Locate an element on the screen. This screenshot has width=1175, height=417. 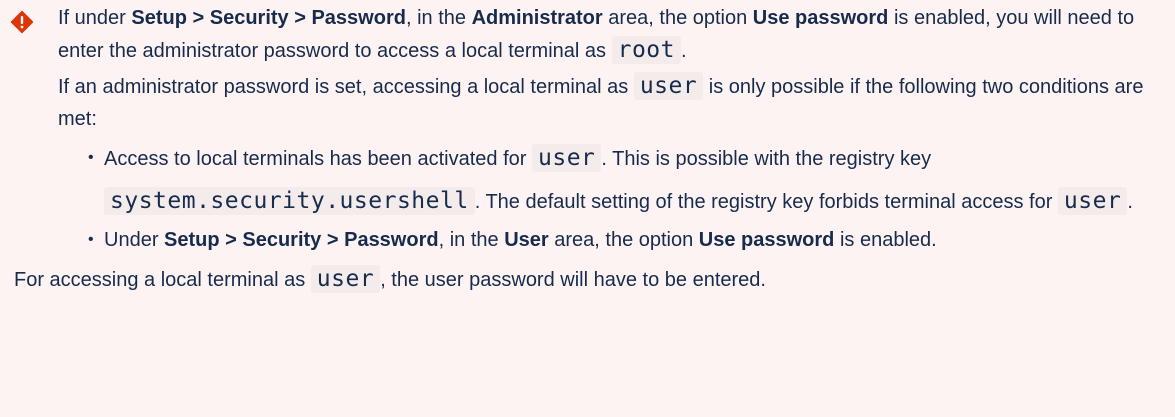
code-root: root is located at coordinates (646, 50).